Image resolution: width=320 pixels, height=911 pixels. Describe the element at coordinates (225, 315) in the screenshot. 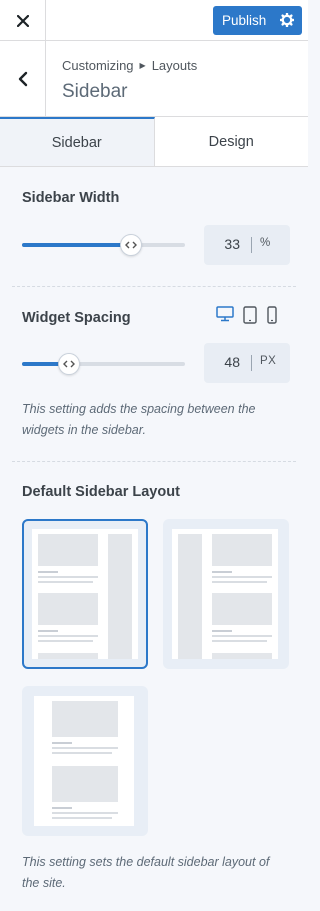

I see `desktop-icon` at that location.